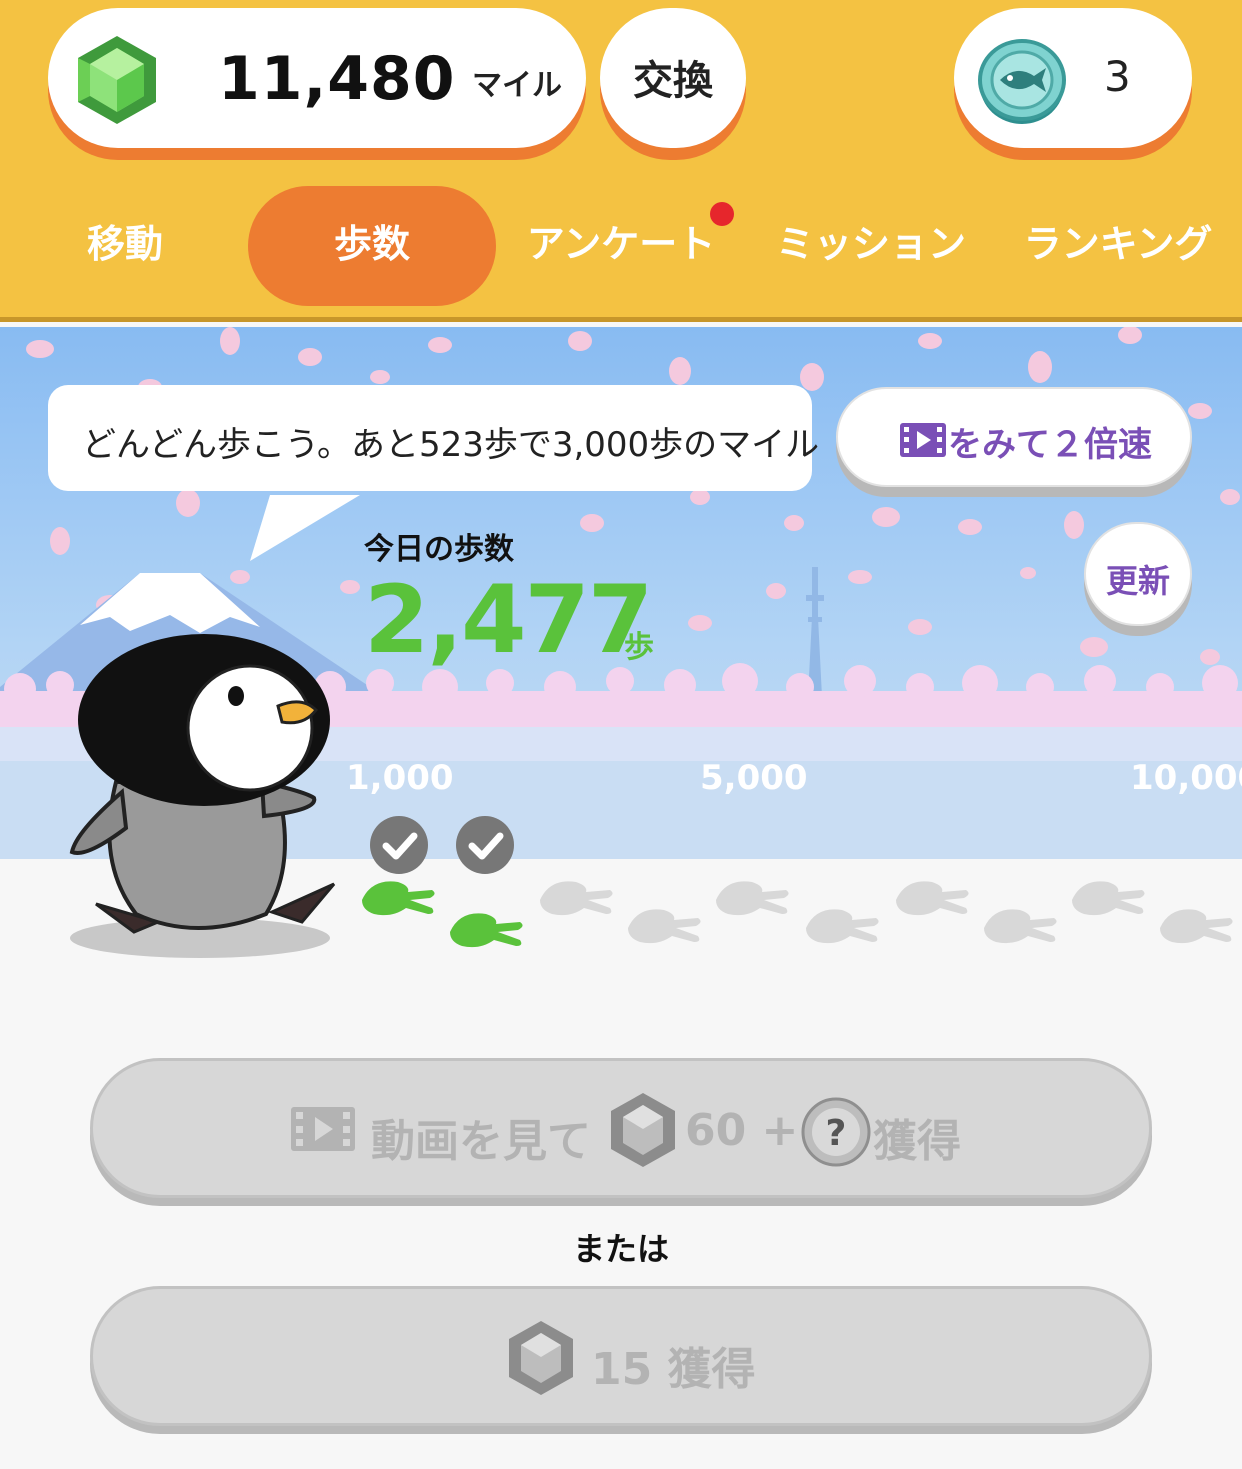 The width and height of the screenshot is (1242, 1469). Describe the element at coordinates (202, 796) in the screenshot. I see `penguin-character` at that location.